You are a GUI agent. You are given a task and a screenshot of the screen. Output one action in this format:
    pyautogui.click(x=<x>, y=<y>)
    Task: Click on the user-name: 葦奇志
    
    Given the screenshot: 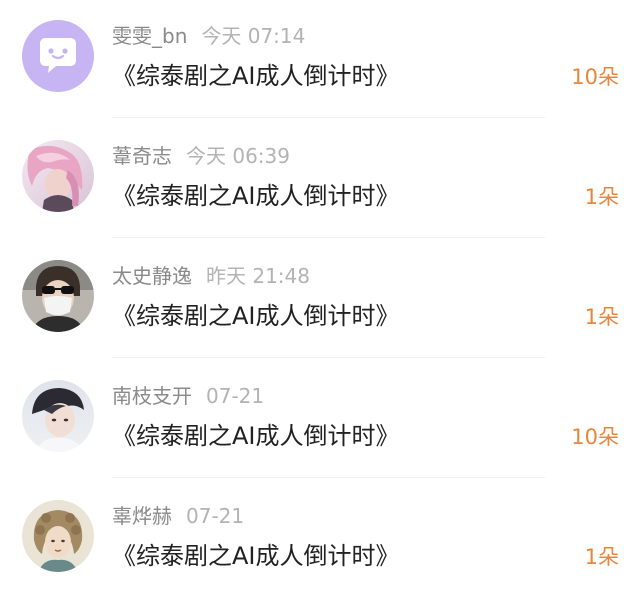 What is the action you would take?
    pyautogui.click(x=142, y=156)
    